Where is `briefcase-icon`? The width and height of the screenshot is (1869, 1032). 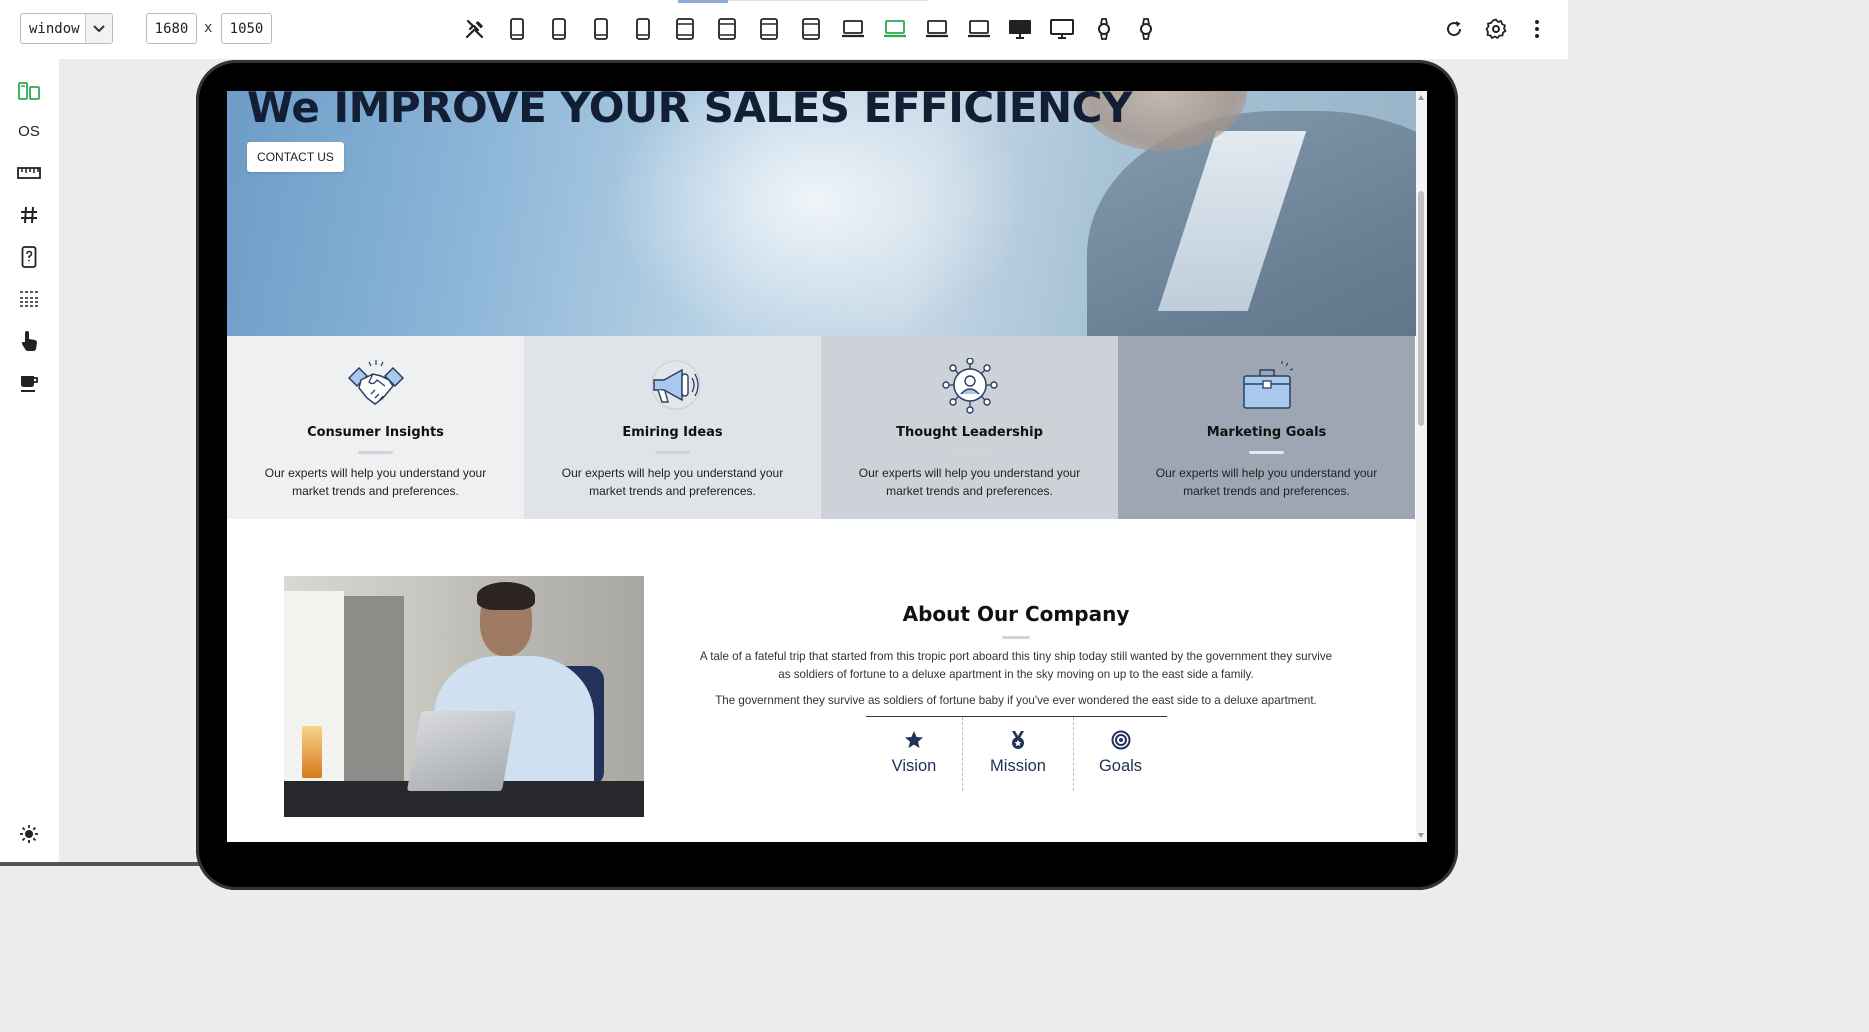
briefcase-icon is located at coordinates (1268, 385).